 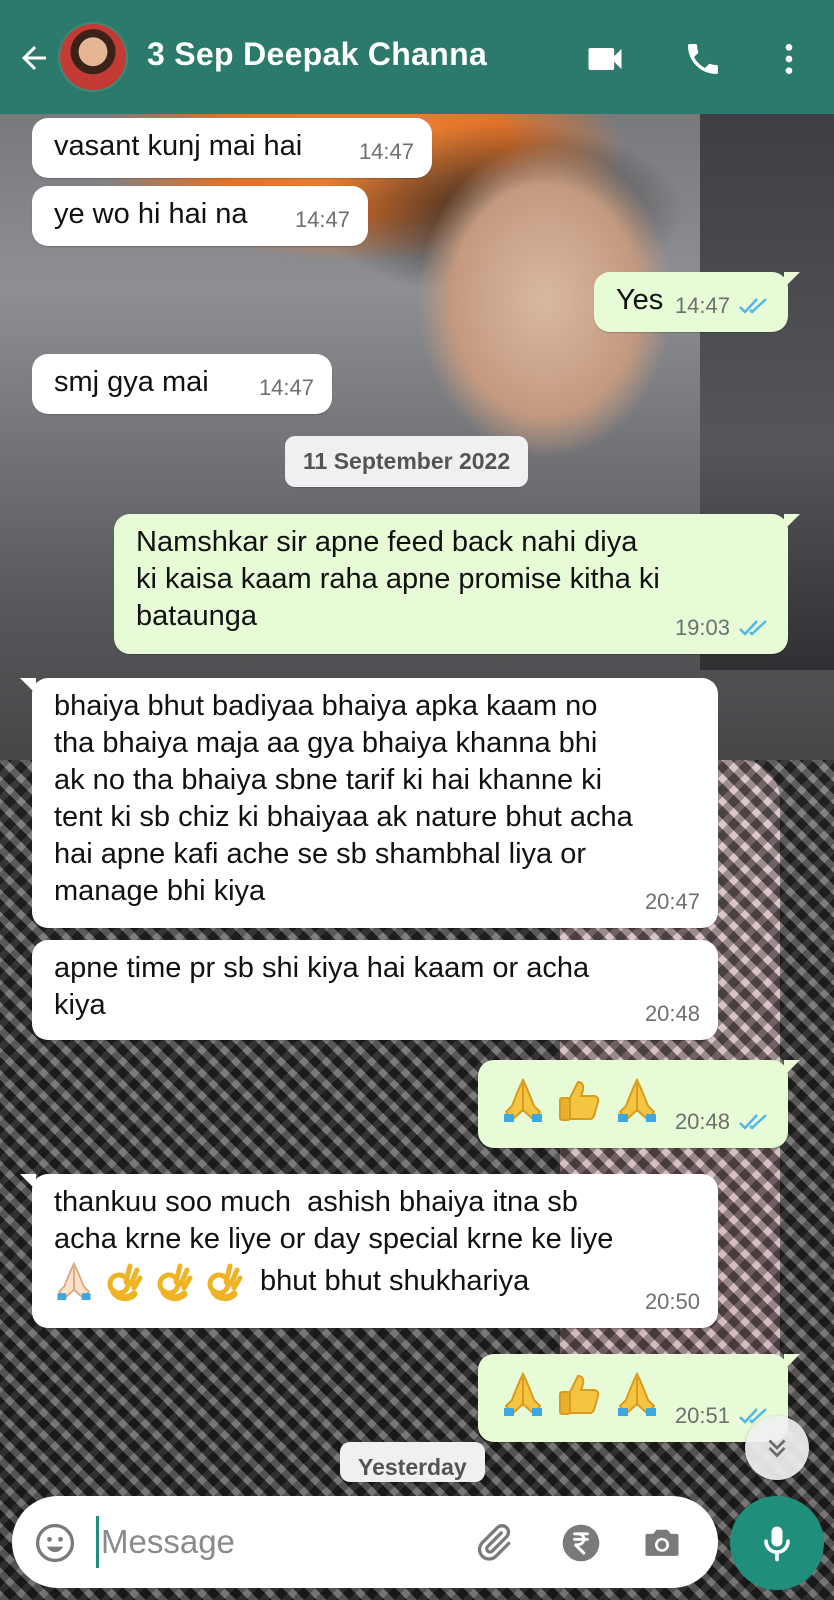 I want to click on double-chevron-down-icon, so click(x=777, y=1448).